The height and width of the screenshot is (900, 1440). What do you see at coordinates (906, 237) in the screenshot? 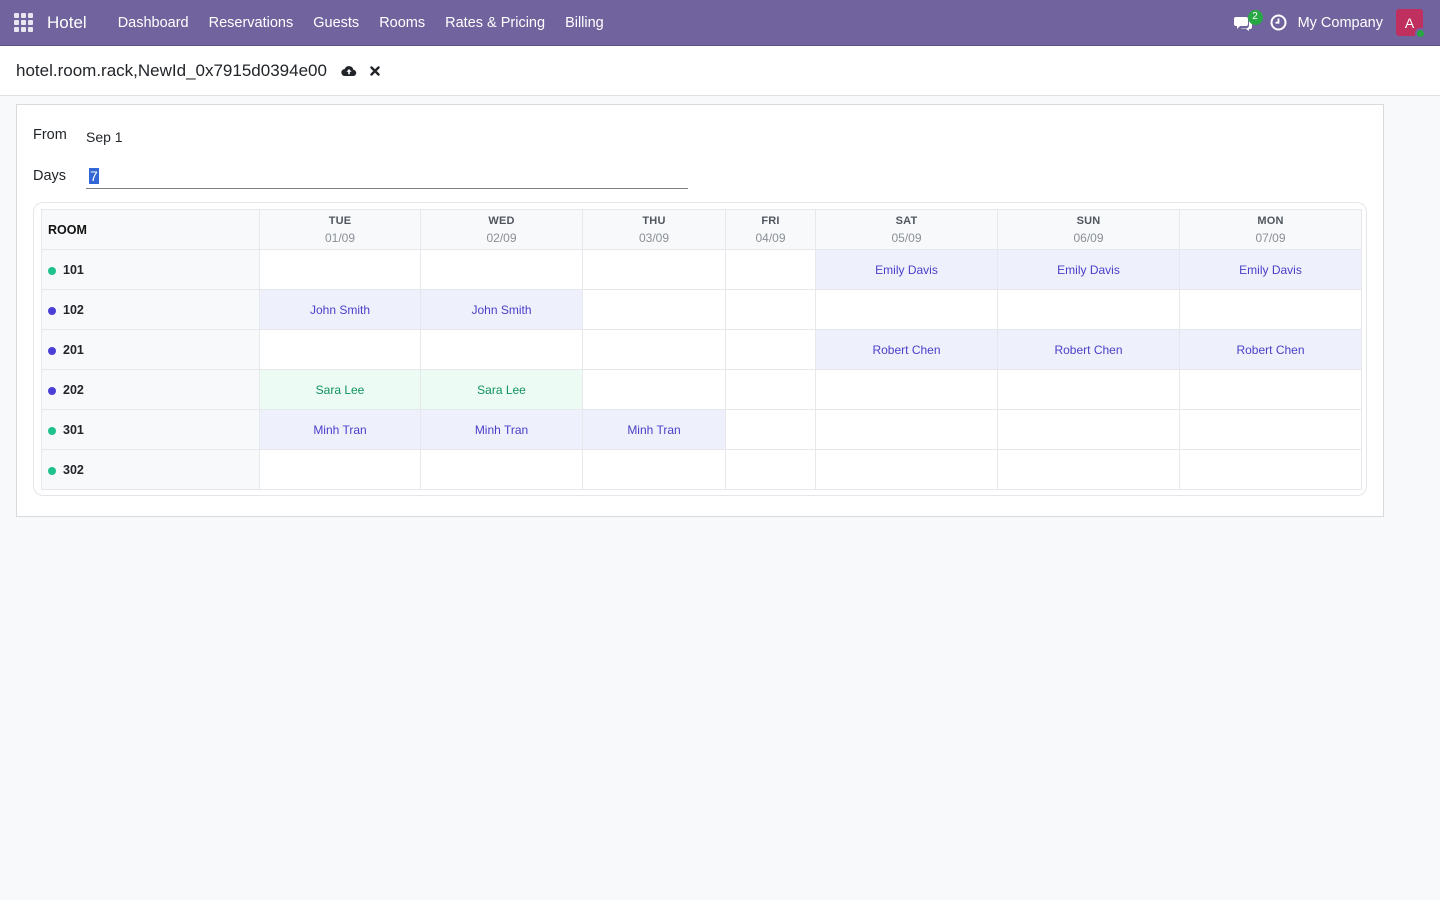
I see `day-date: 05/09` at bounding box center [906, 237].